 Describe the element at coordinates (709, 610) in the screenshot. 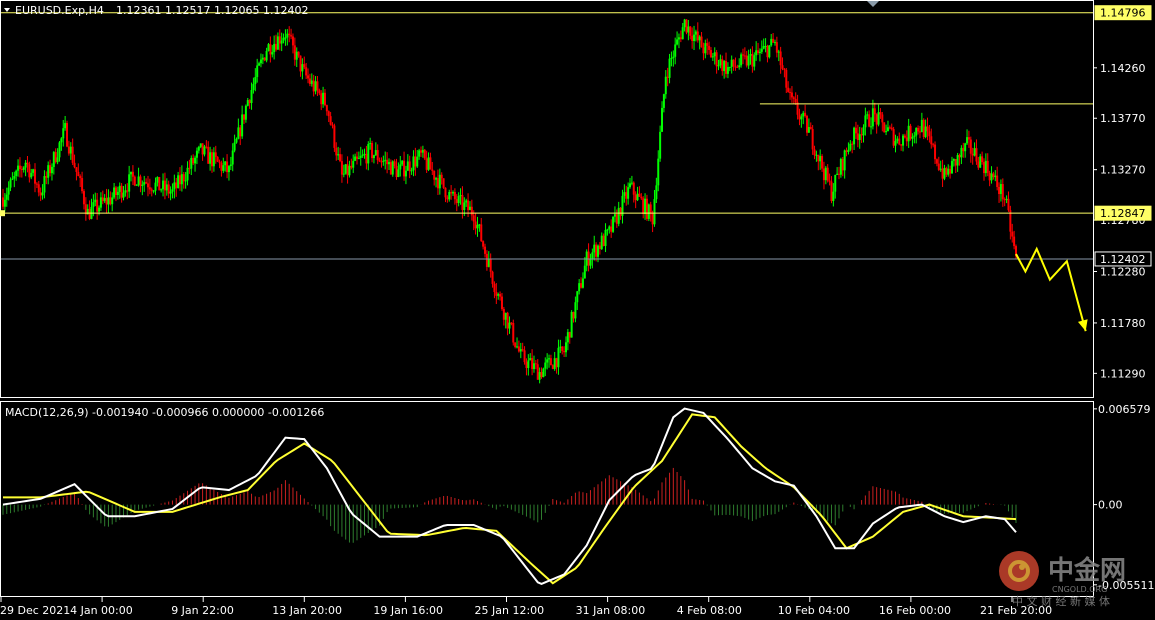

I see `time-tick-label: 4 Feb 08:00` at that location.